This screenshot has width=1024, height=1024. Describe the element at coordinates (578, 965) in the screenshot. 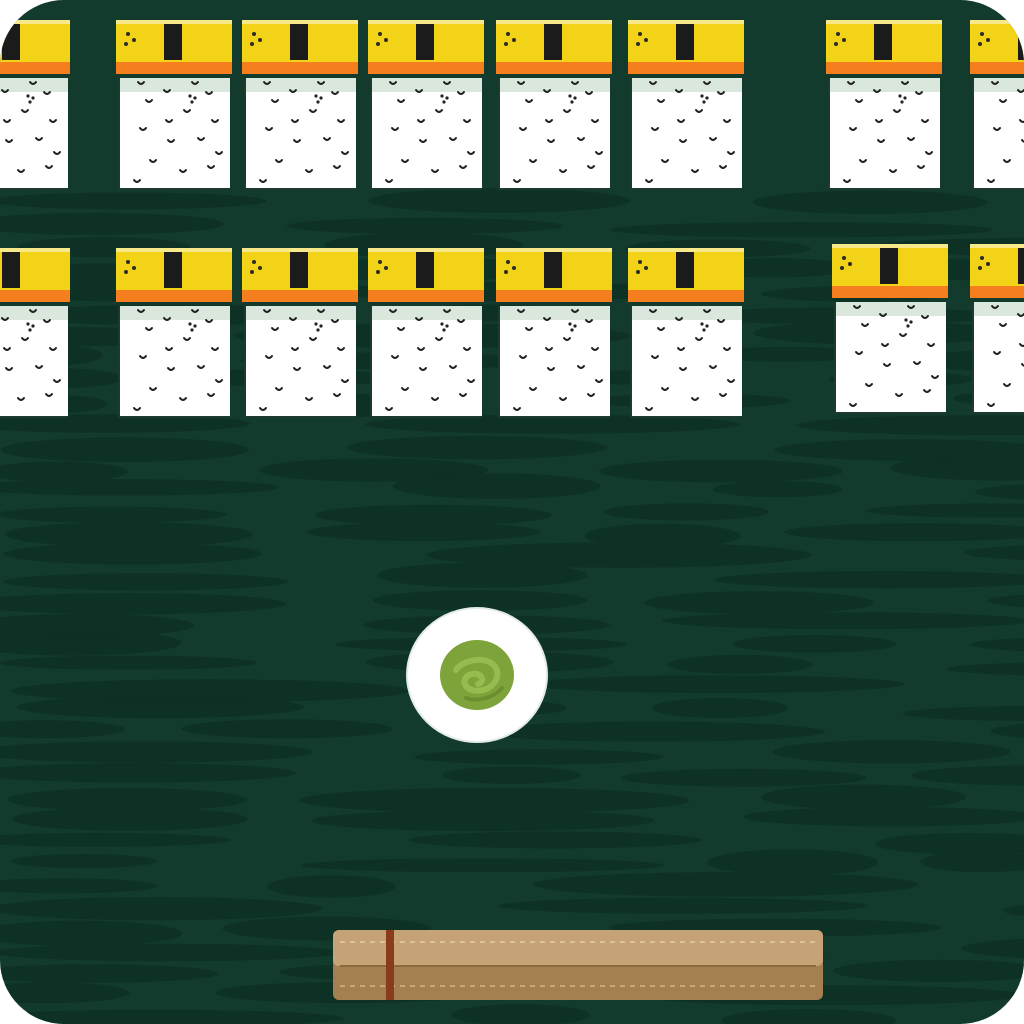

I see `bamboo-paddle` at that location.